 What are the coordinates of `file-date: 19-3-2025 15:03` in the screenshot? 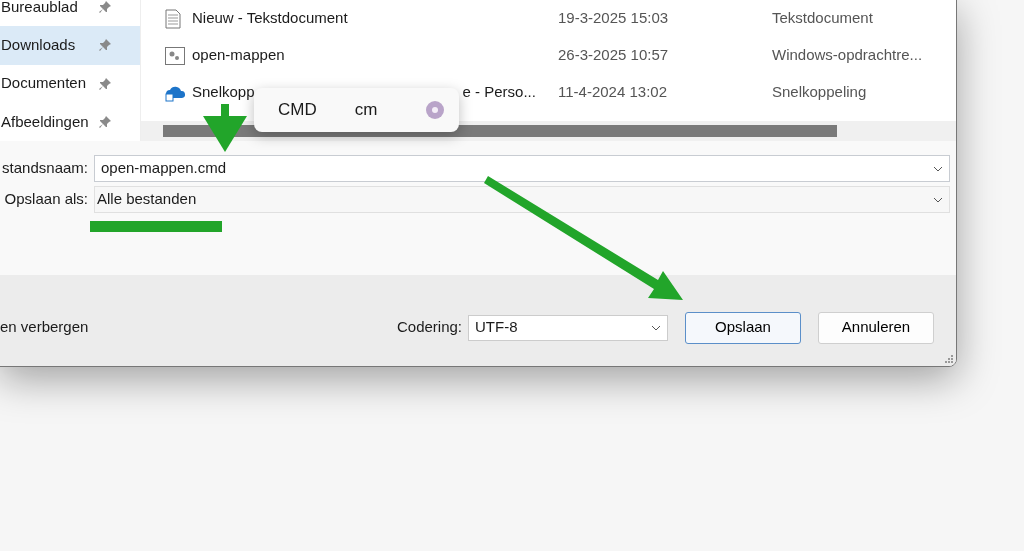 It's located at (614, 18).